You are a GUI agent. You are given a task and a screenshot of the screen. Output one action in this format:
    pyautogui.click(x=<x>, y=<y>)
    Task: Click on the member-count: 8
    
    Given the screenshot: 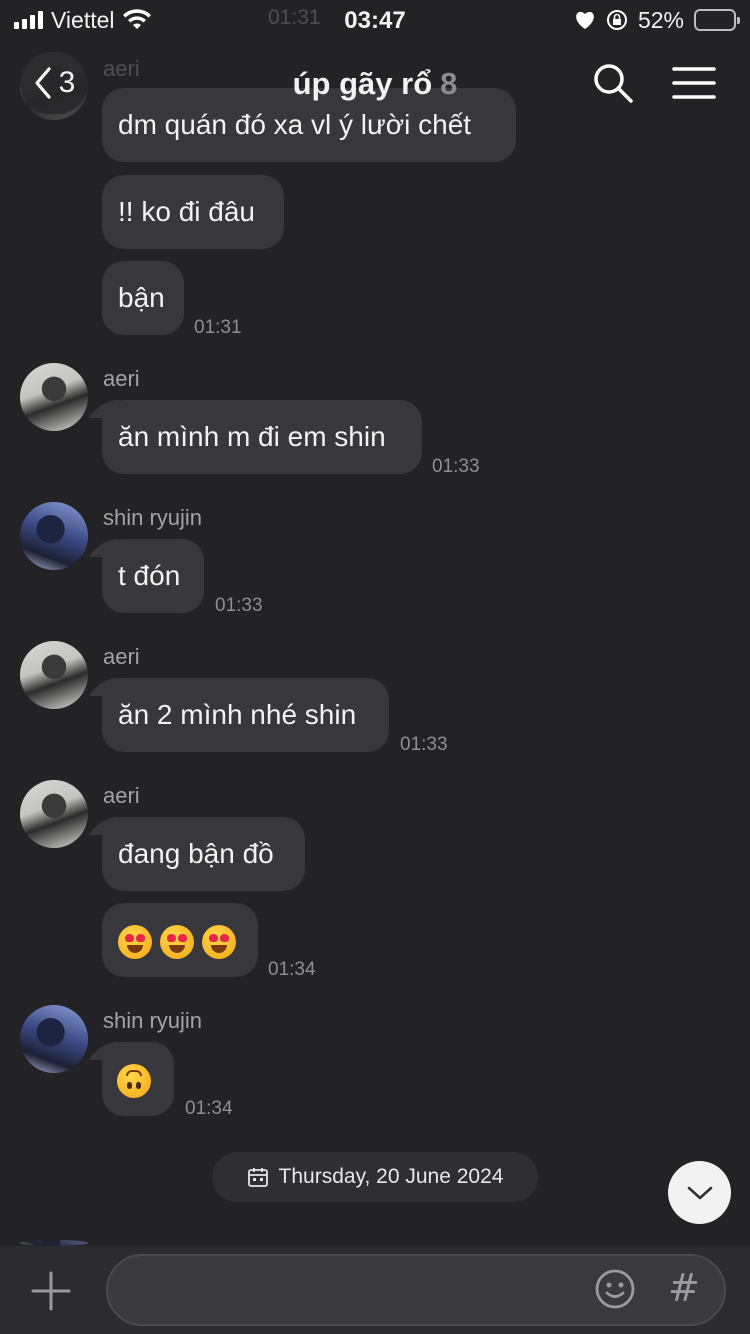 What is the action you would take?
    pyautogui.click(x=449, y=83)
    